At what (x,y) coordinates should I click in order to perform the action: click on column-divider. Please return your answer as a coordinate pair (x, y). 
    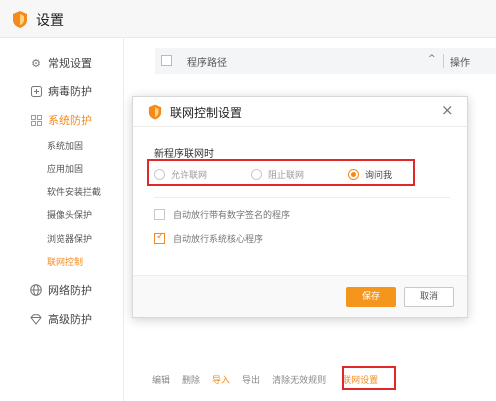
    Looking at the image, I should click on (443, 61).